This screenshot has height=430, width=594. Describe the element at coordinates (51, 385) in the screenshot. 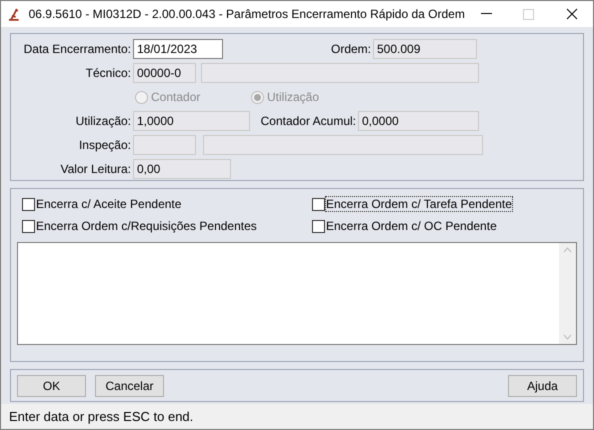

I see `dialog-button: OK` at that location.